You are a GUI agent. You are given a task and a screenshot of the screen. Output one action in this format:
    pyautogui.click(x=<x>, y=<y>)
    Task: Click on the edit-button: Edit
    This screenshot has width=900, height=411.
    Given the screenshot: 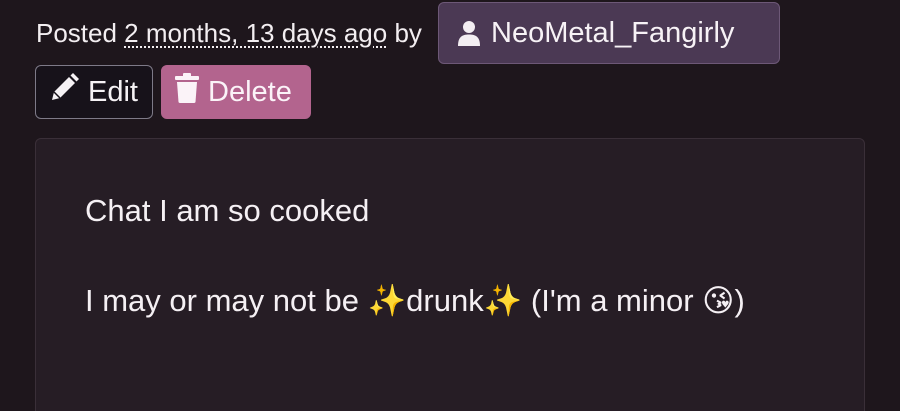 What is the action you would take?
    pyautogui.click(x=94, y=92)
    